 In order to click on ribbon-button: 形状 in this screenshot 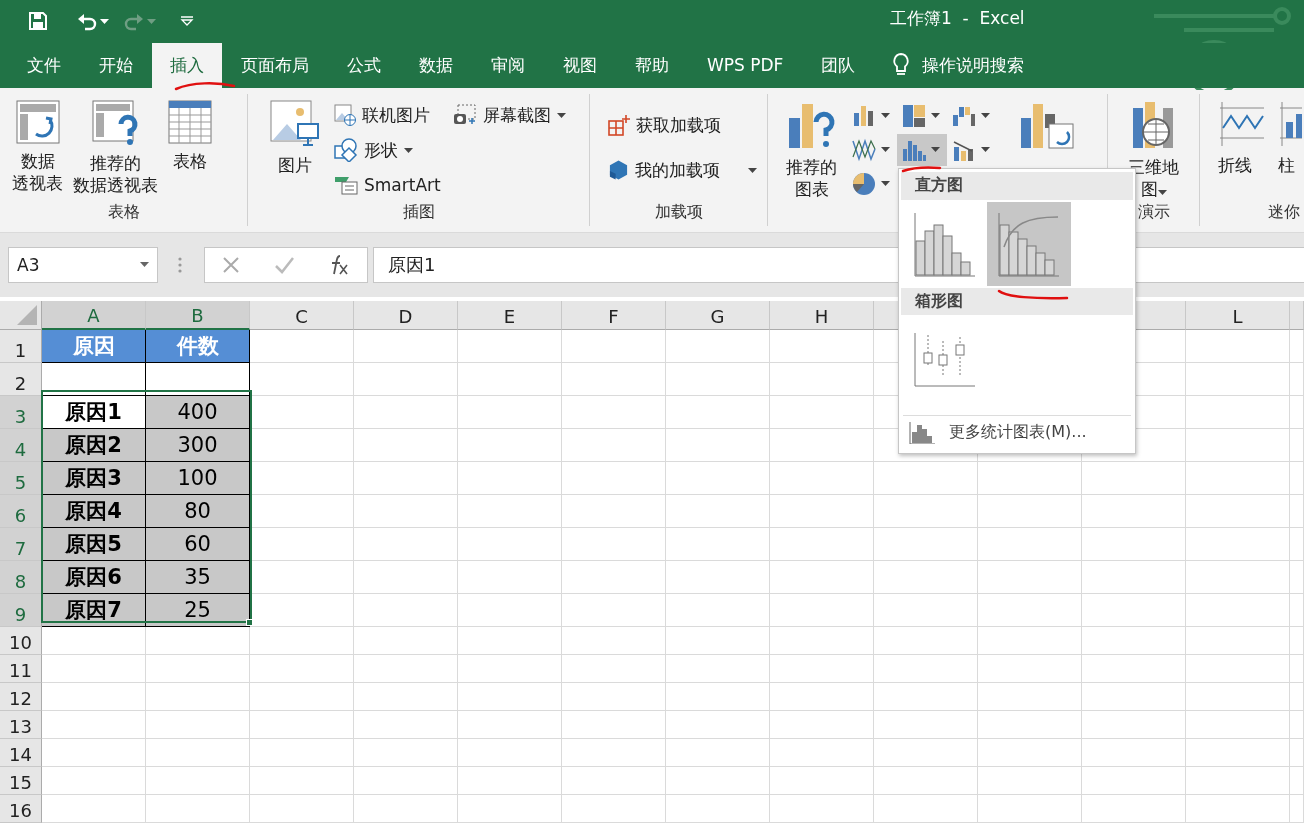, I will do `click(387, 150)`.